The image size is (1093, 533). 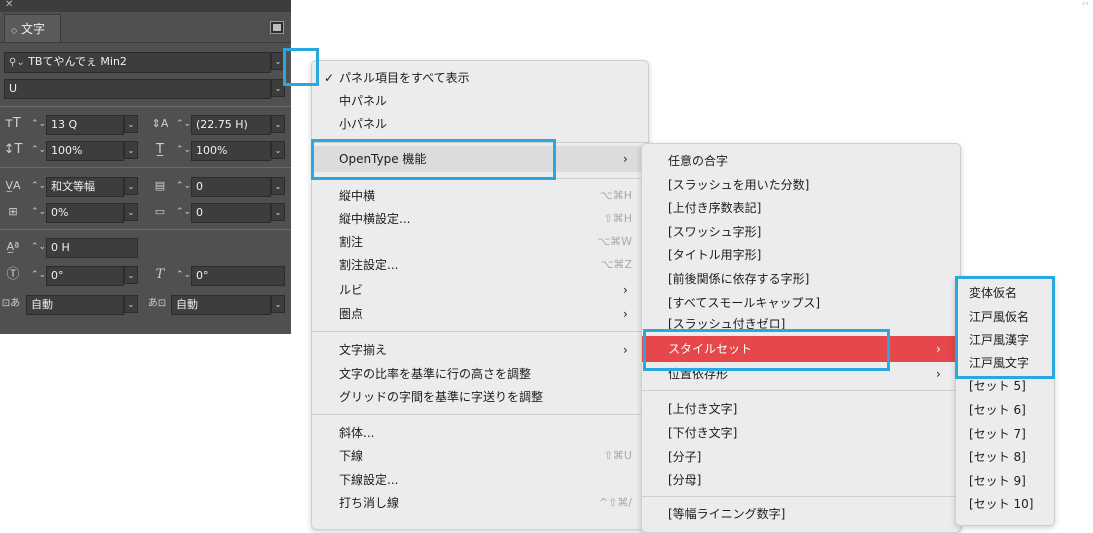 I want to click on menu-item-swash: [スワッシュ字形], so click(x=714, y=232).